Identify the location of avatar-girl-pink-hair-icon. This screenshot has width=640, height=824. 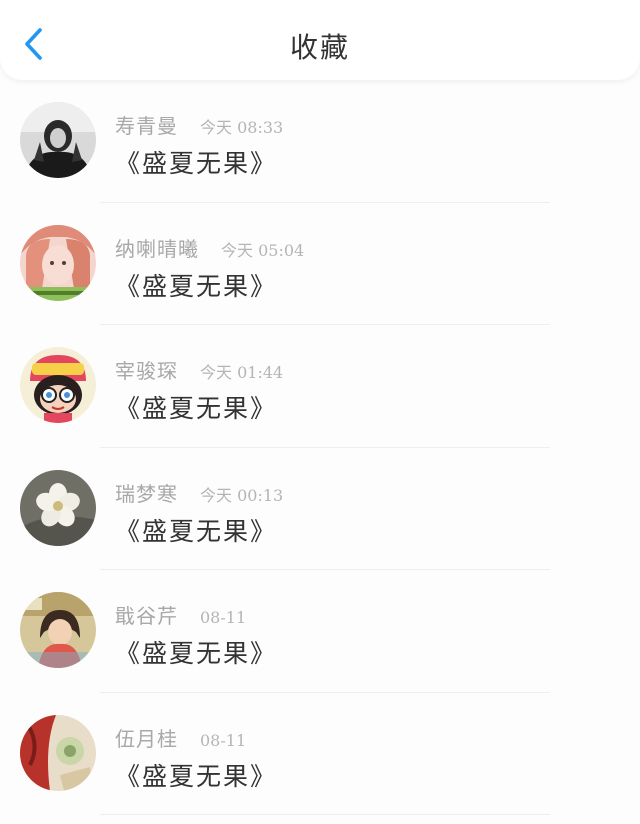
(58, 262).